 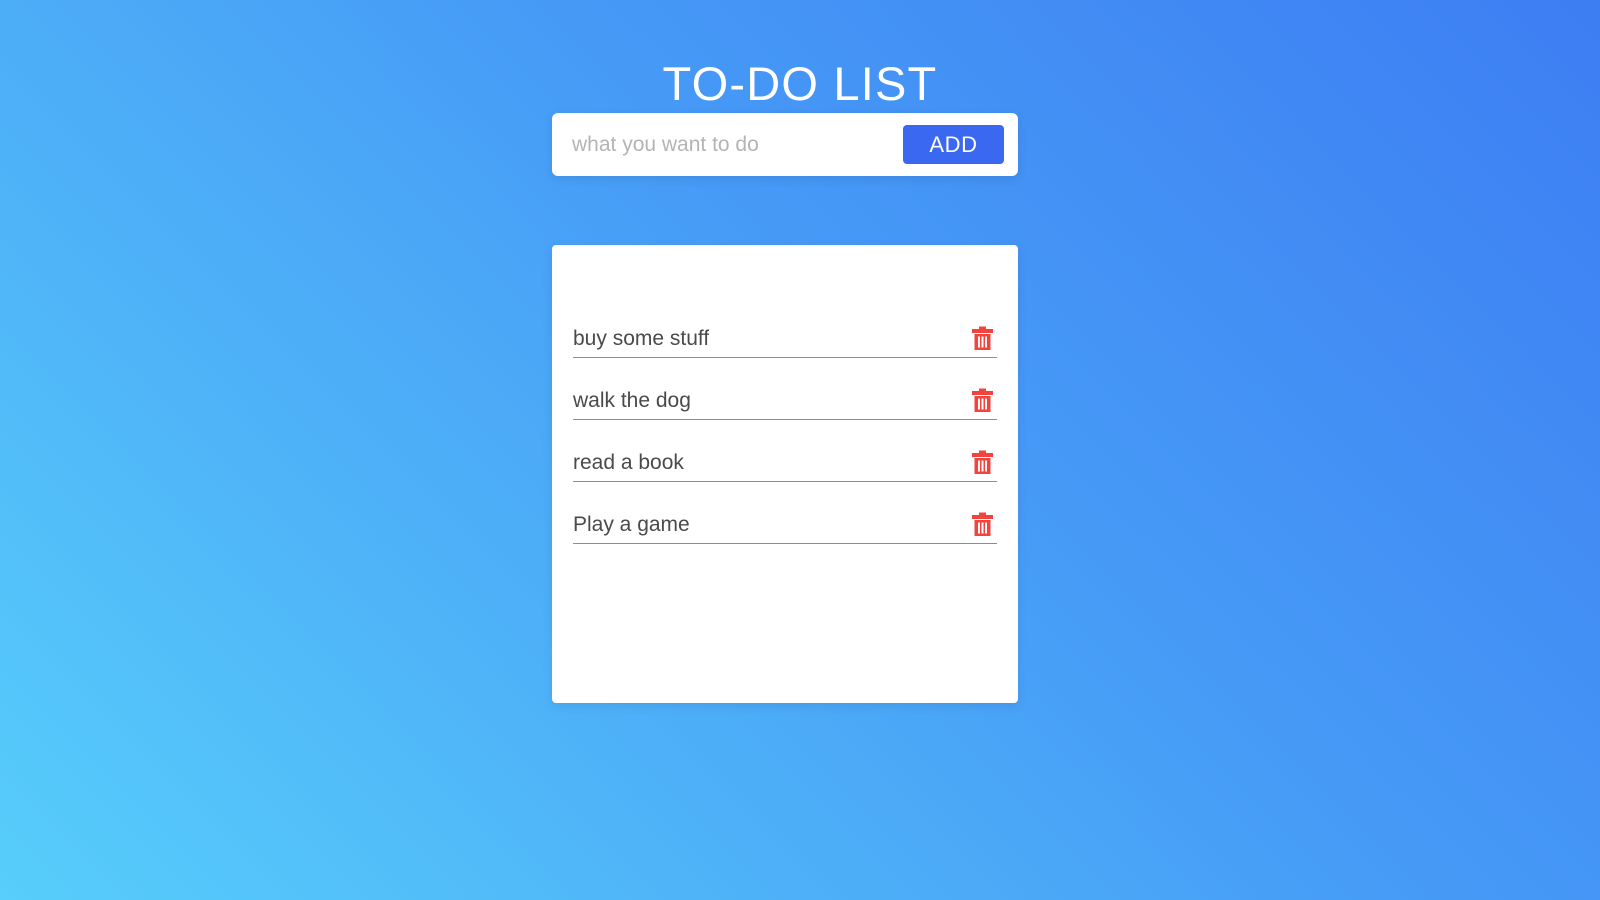 I want to click on page-title: TO-DO LIST, so click(x=800, y=84).